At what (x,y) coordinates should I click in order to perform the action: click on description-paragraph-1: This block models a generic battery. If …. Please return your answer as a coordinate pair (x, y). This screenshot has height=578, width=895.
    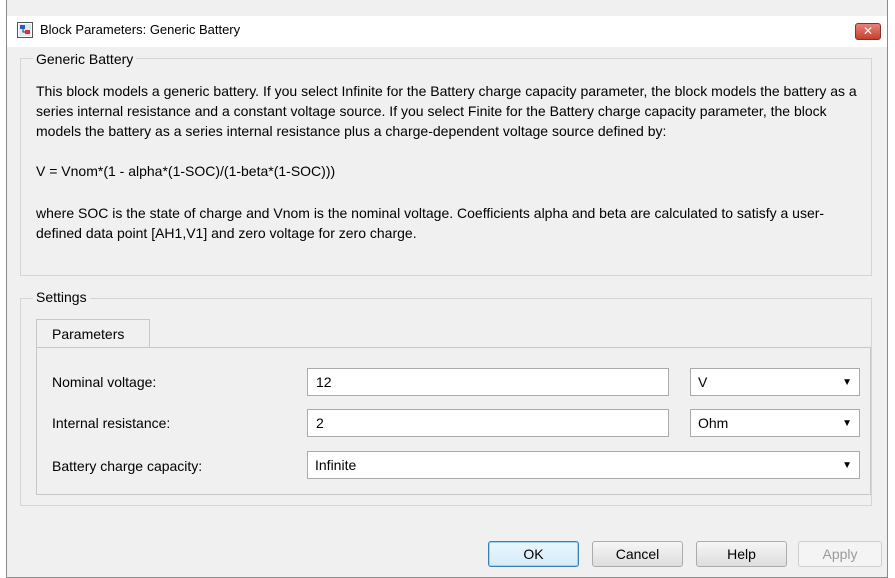
    Looking at the image, I should click on (446, 111).